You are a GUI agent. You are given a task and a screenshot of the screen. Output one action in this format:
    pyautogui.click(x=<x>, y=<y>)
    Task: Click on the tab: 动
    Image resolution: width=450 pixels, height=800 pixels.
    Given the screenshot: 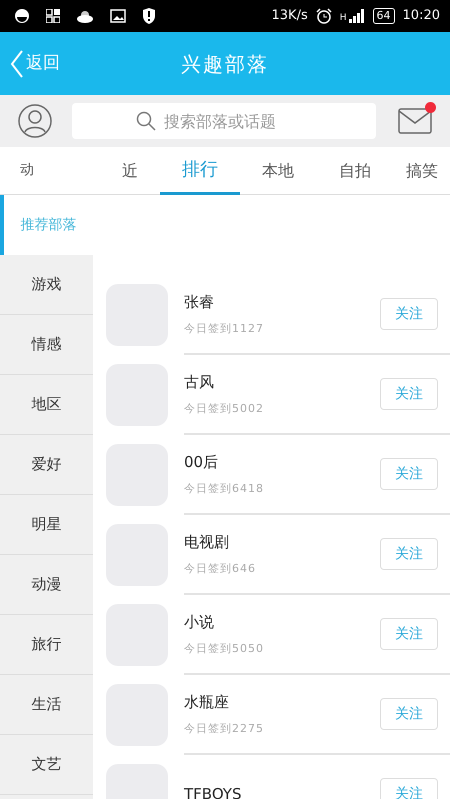 What is the action you would take?
    pyautogui.click(x=50, y=170)
    